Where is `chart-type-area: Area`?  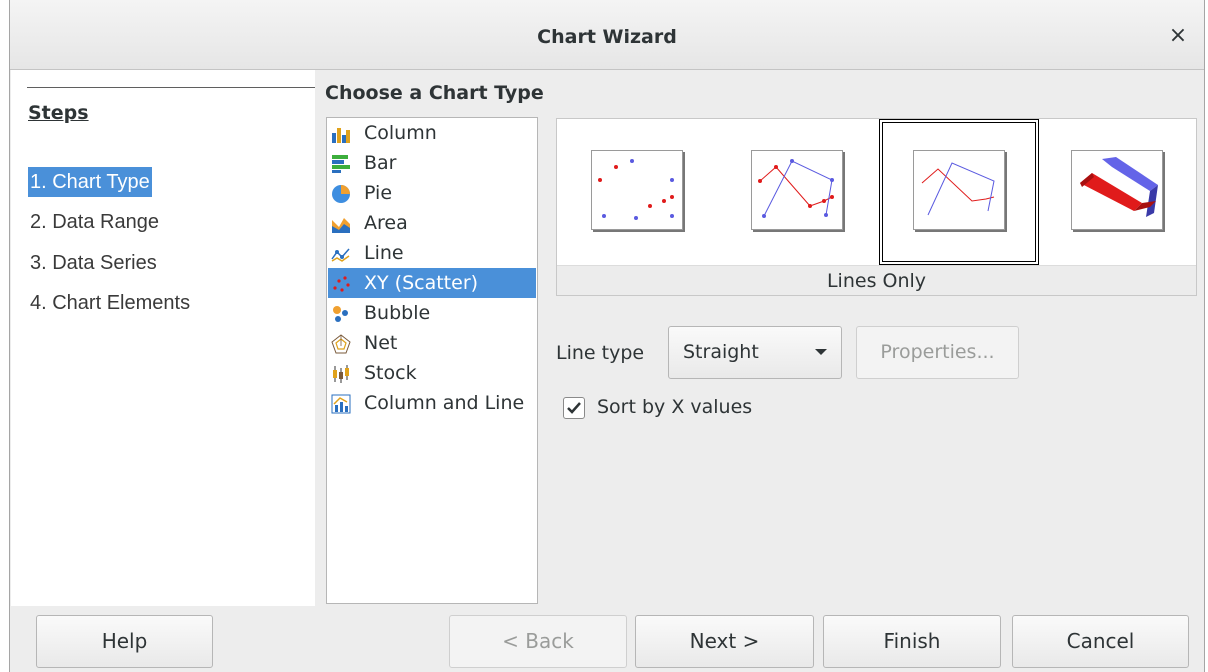
chart-type-area: Area is located at coordinates (432, 223).